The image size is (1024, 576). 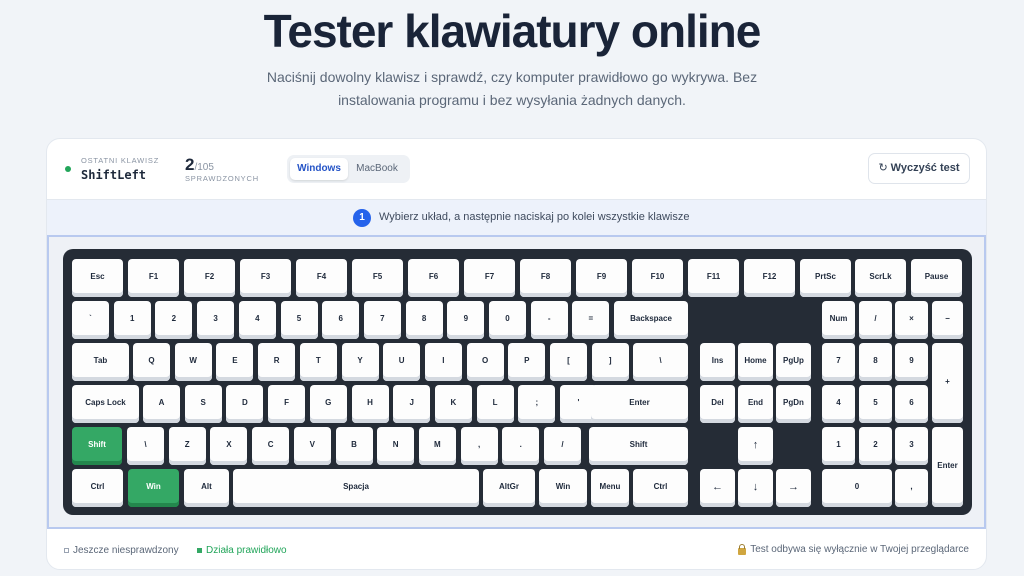 I want to click on key-symbol: ↓, so click(x=755, y=488).